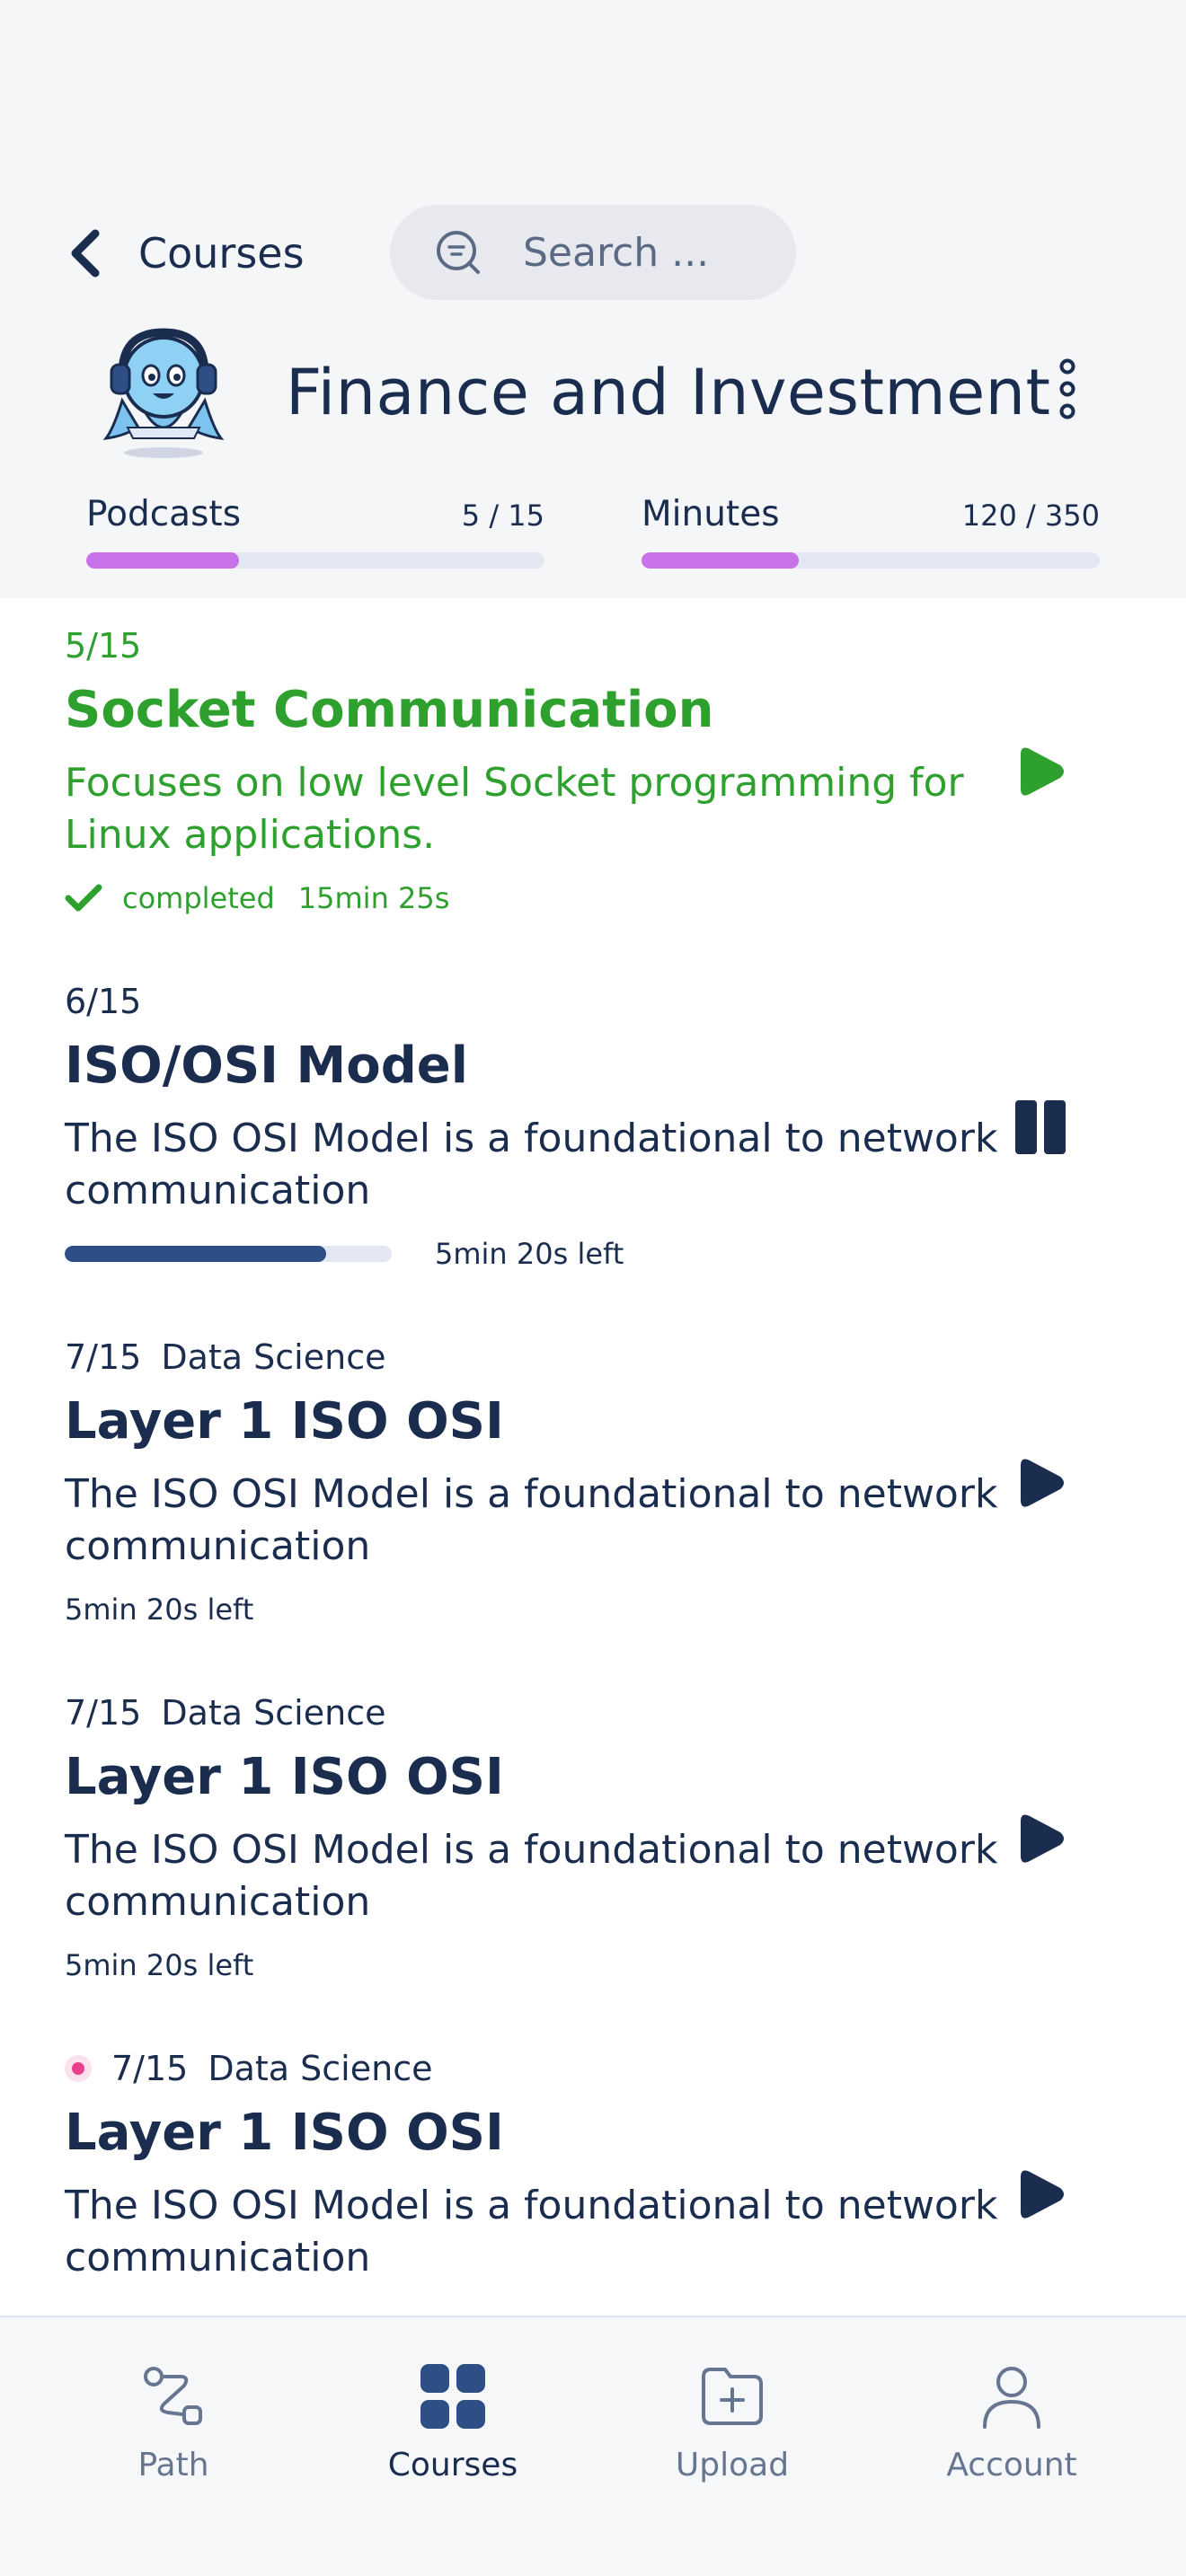 The image size is (1186, 2576). I want to click on episode-progress-fill, so click(196, 1254).